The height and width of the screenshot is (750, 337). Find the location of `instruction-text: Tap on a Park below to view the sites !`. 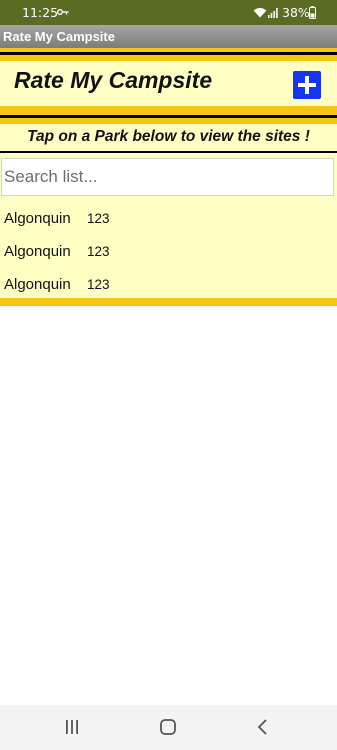

instruction-text: Tap on a Park below to view the sites ! is located at coordinates (168, 136).